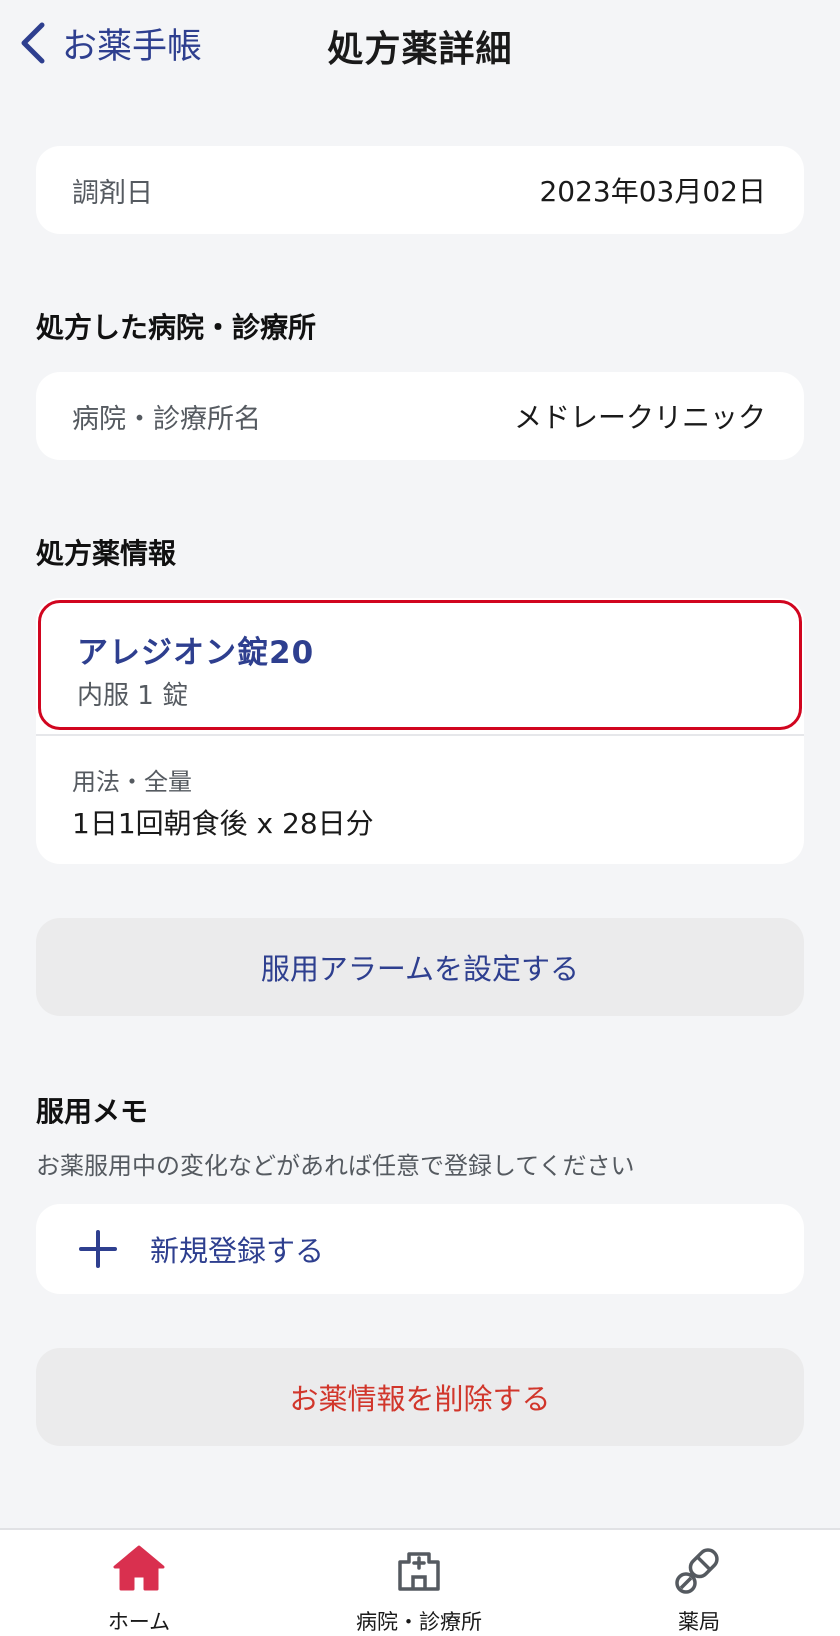 This screenshot has height=1636, width=840. Describe the element at coordinates (98, 1249) in the screenshot. I see `plus-icon` at that location.